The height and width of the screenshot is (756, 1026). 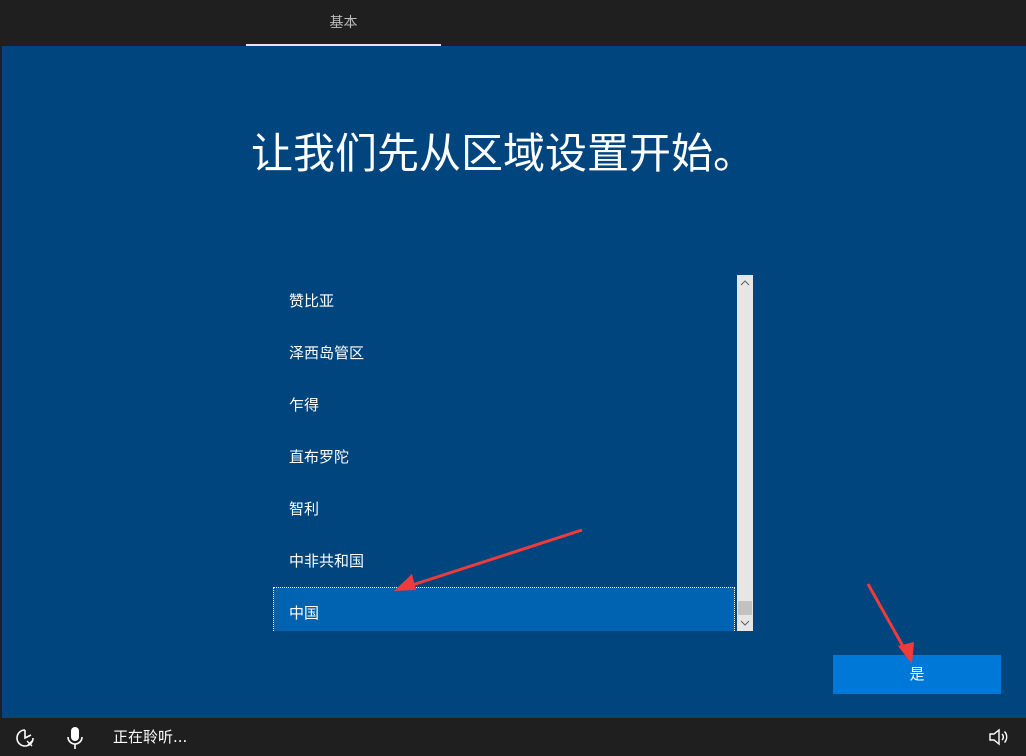 What do you see at coordinates (745, 608) in the screenshot?
I see `scroll-thumb` at bounding box center [745, 608].